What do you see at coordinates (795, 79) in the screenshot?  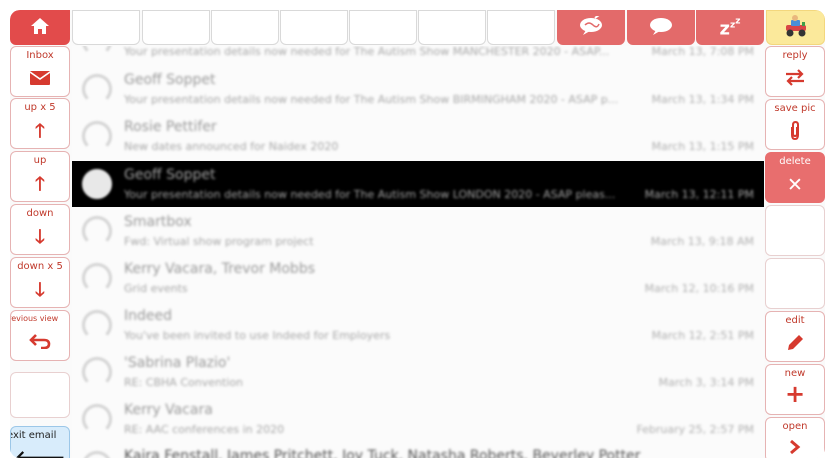 I see `swap-arrows-icon` at bounding box center [795, 79].